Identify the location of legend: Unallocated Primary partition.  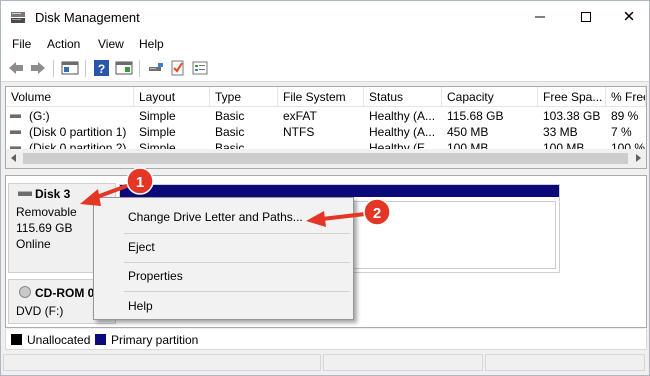
(326, 339).